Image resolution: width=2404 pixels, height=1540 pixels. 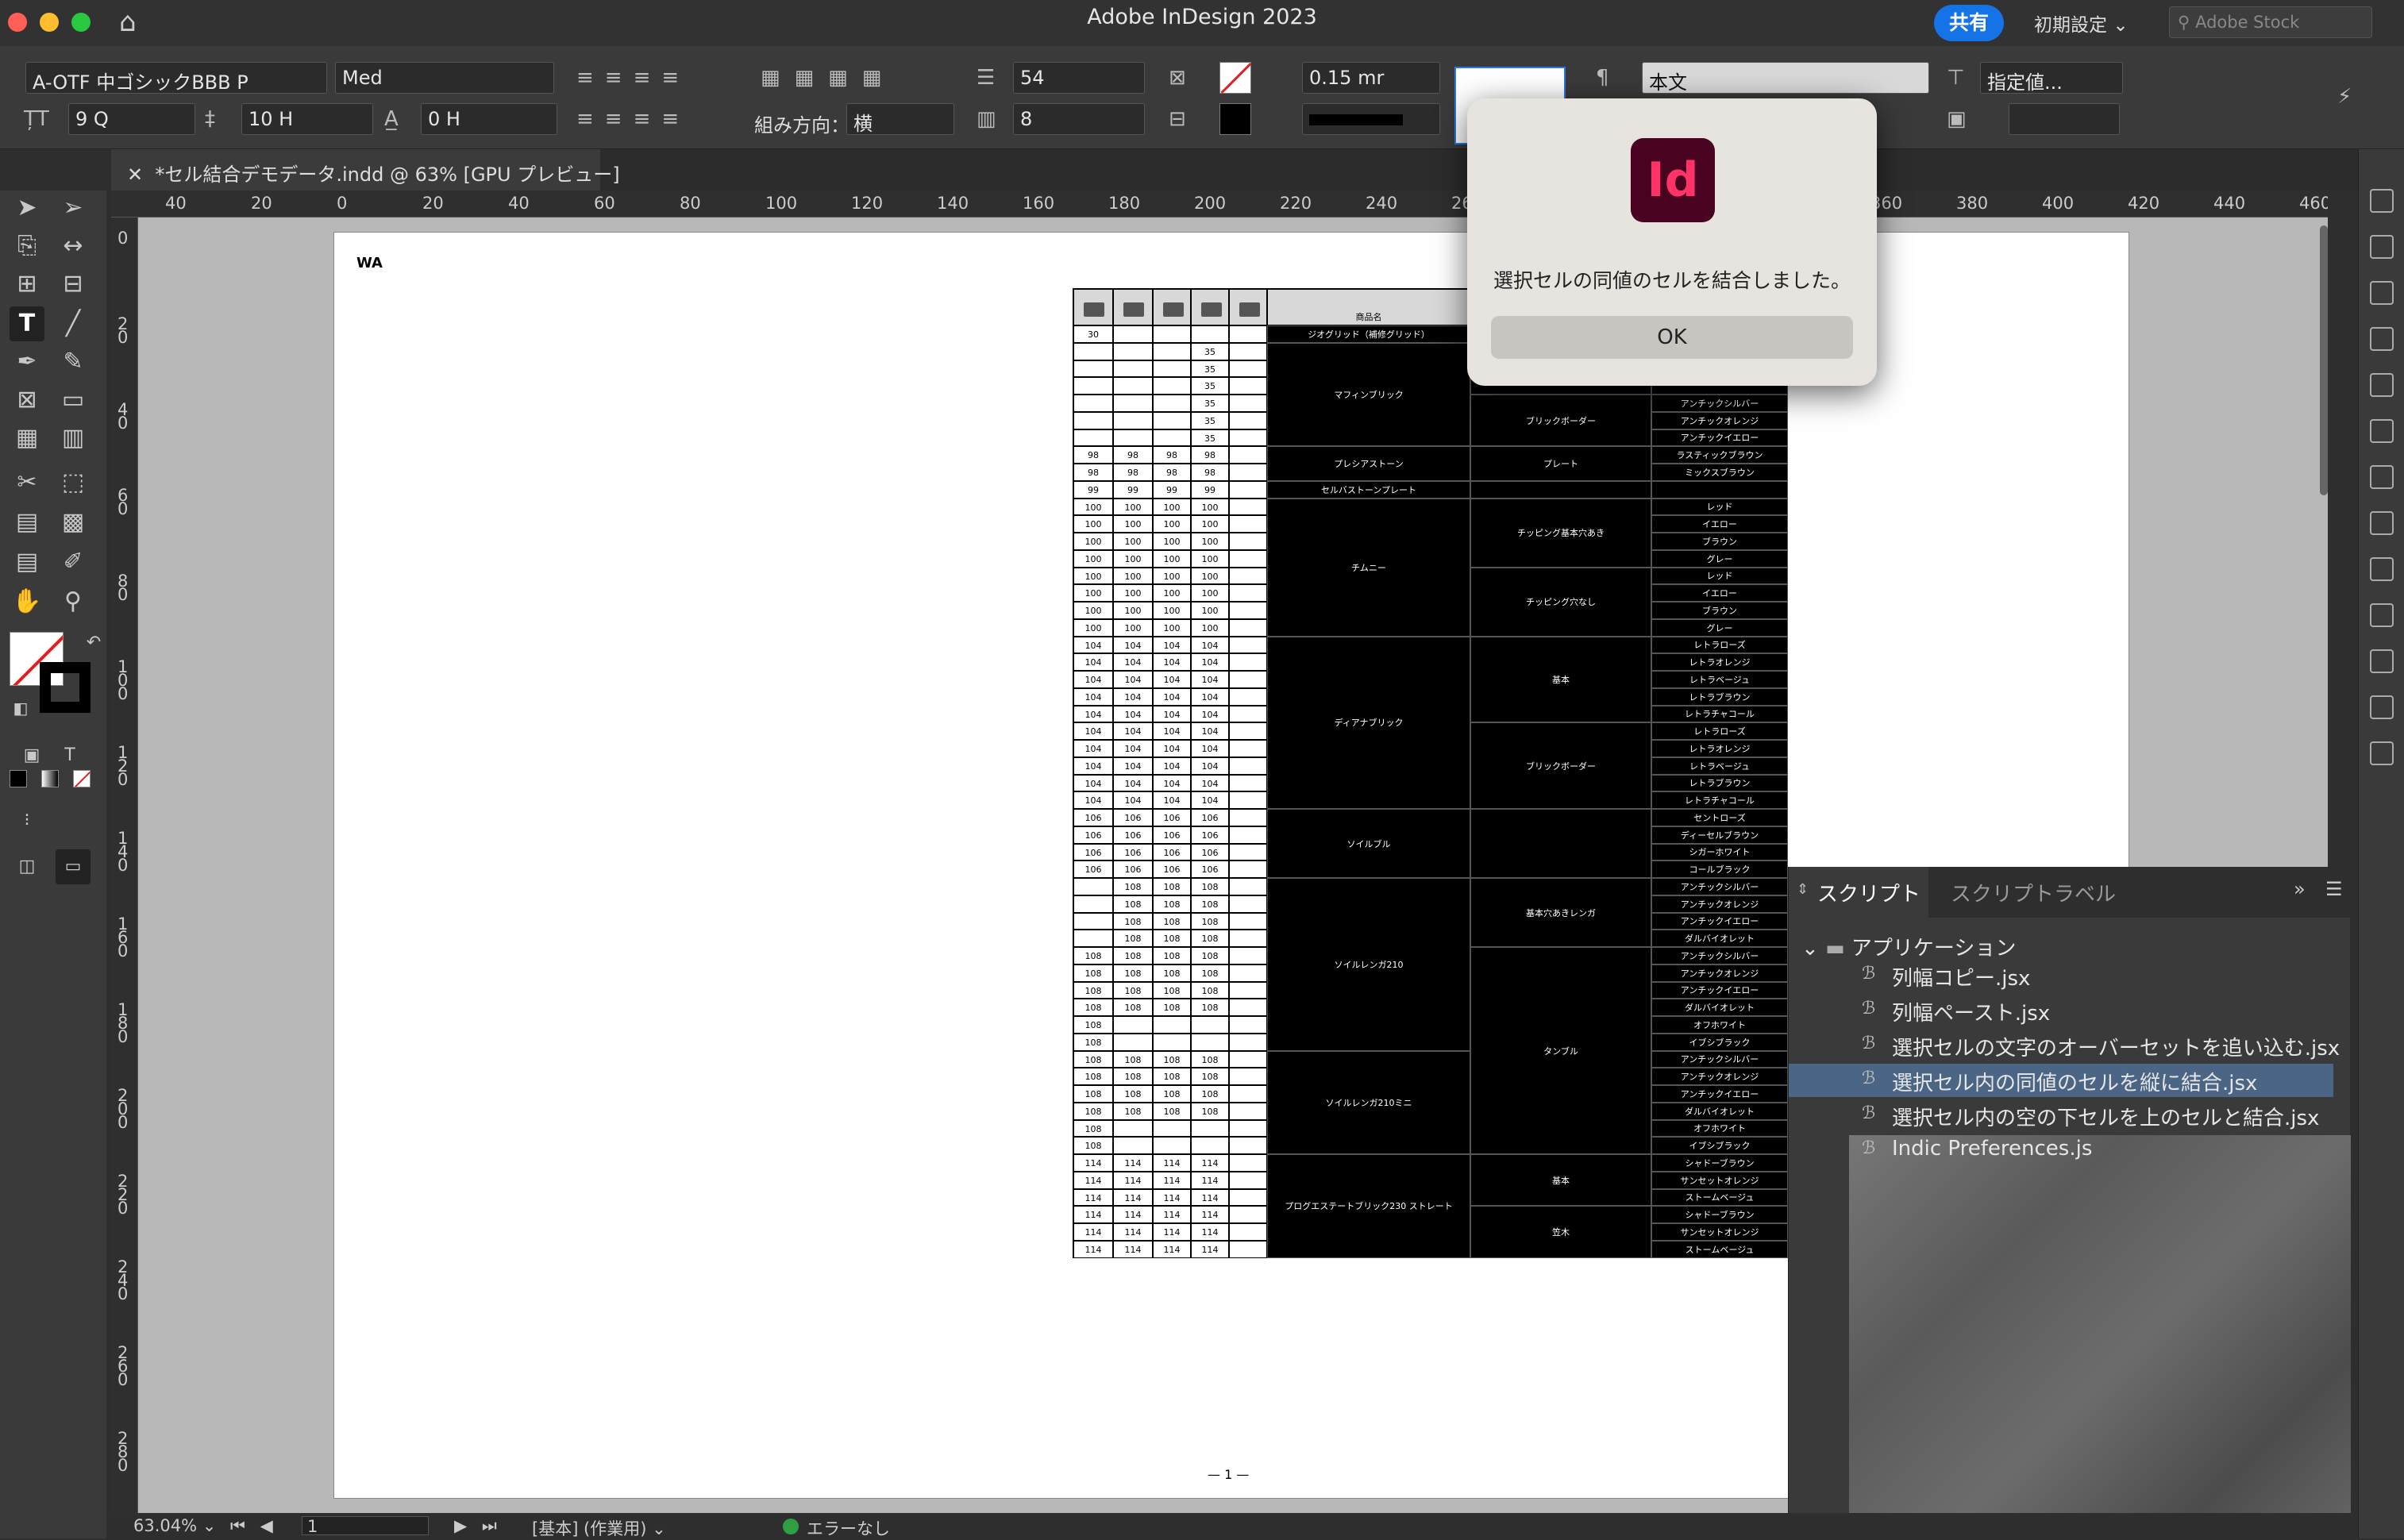 I want to click on tracking-field: 0 H, so click(x=489, y=119).